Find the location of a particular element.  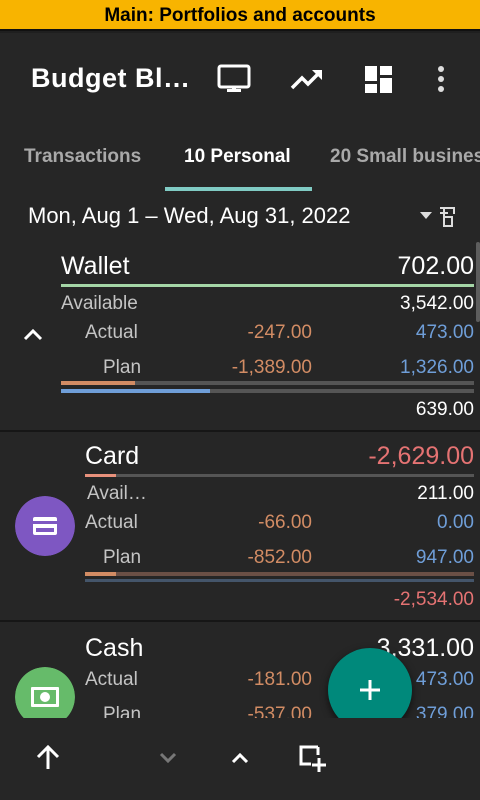

balance-line-fill is located at coordinates (101, 475).